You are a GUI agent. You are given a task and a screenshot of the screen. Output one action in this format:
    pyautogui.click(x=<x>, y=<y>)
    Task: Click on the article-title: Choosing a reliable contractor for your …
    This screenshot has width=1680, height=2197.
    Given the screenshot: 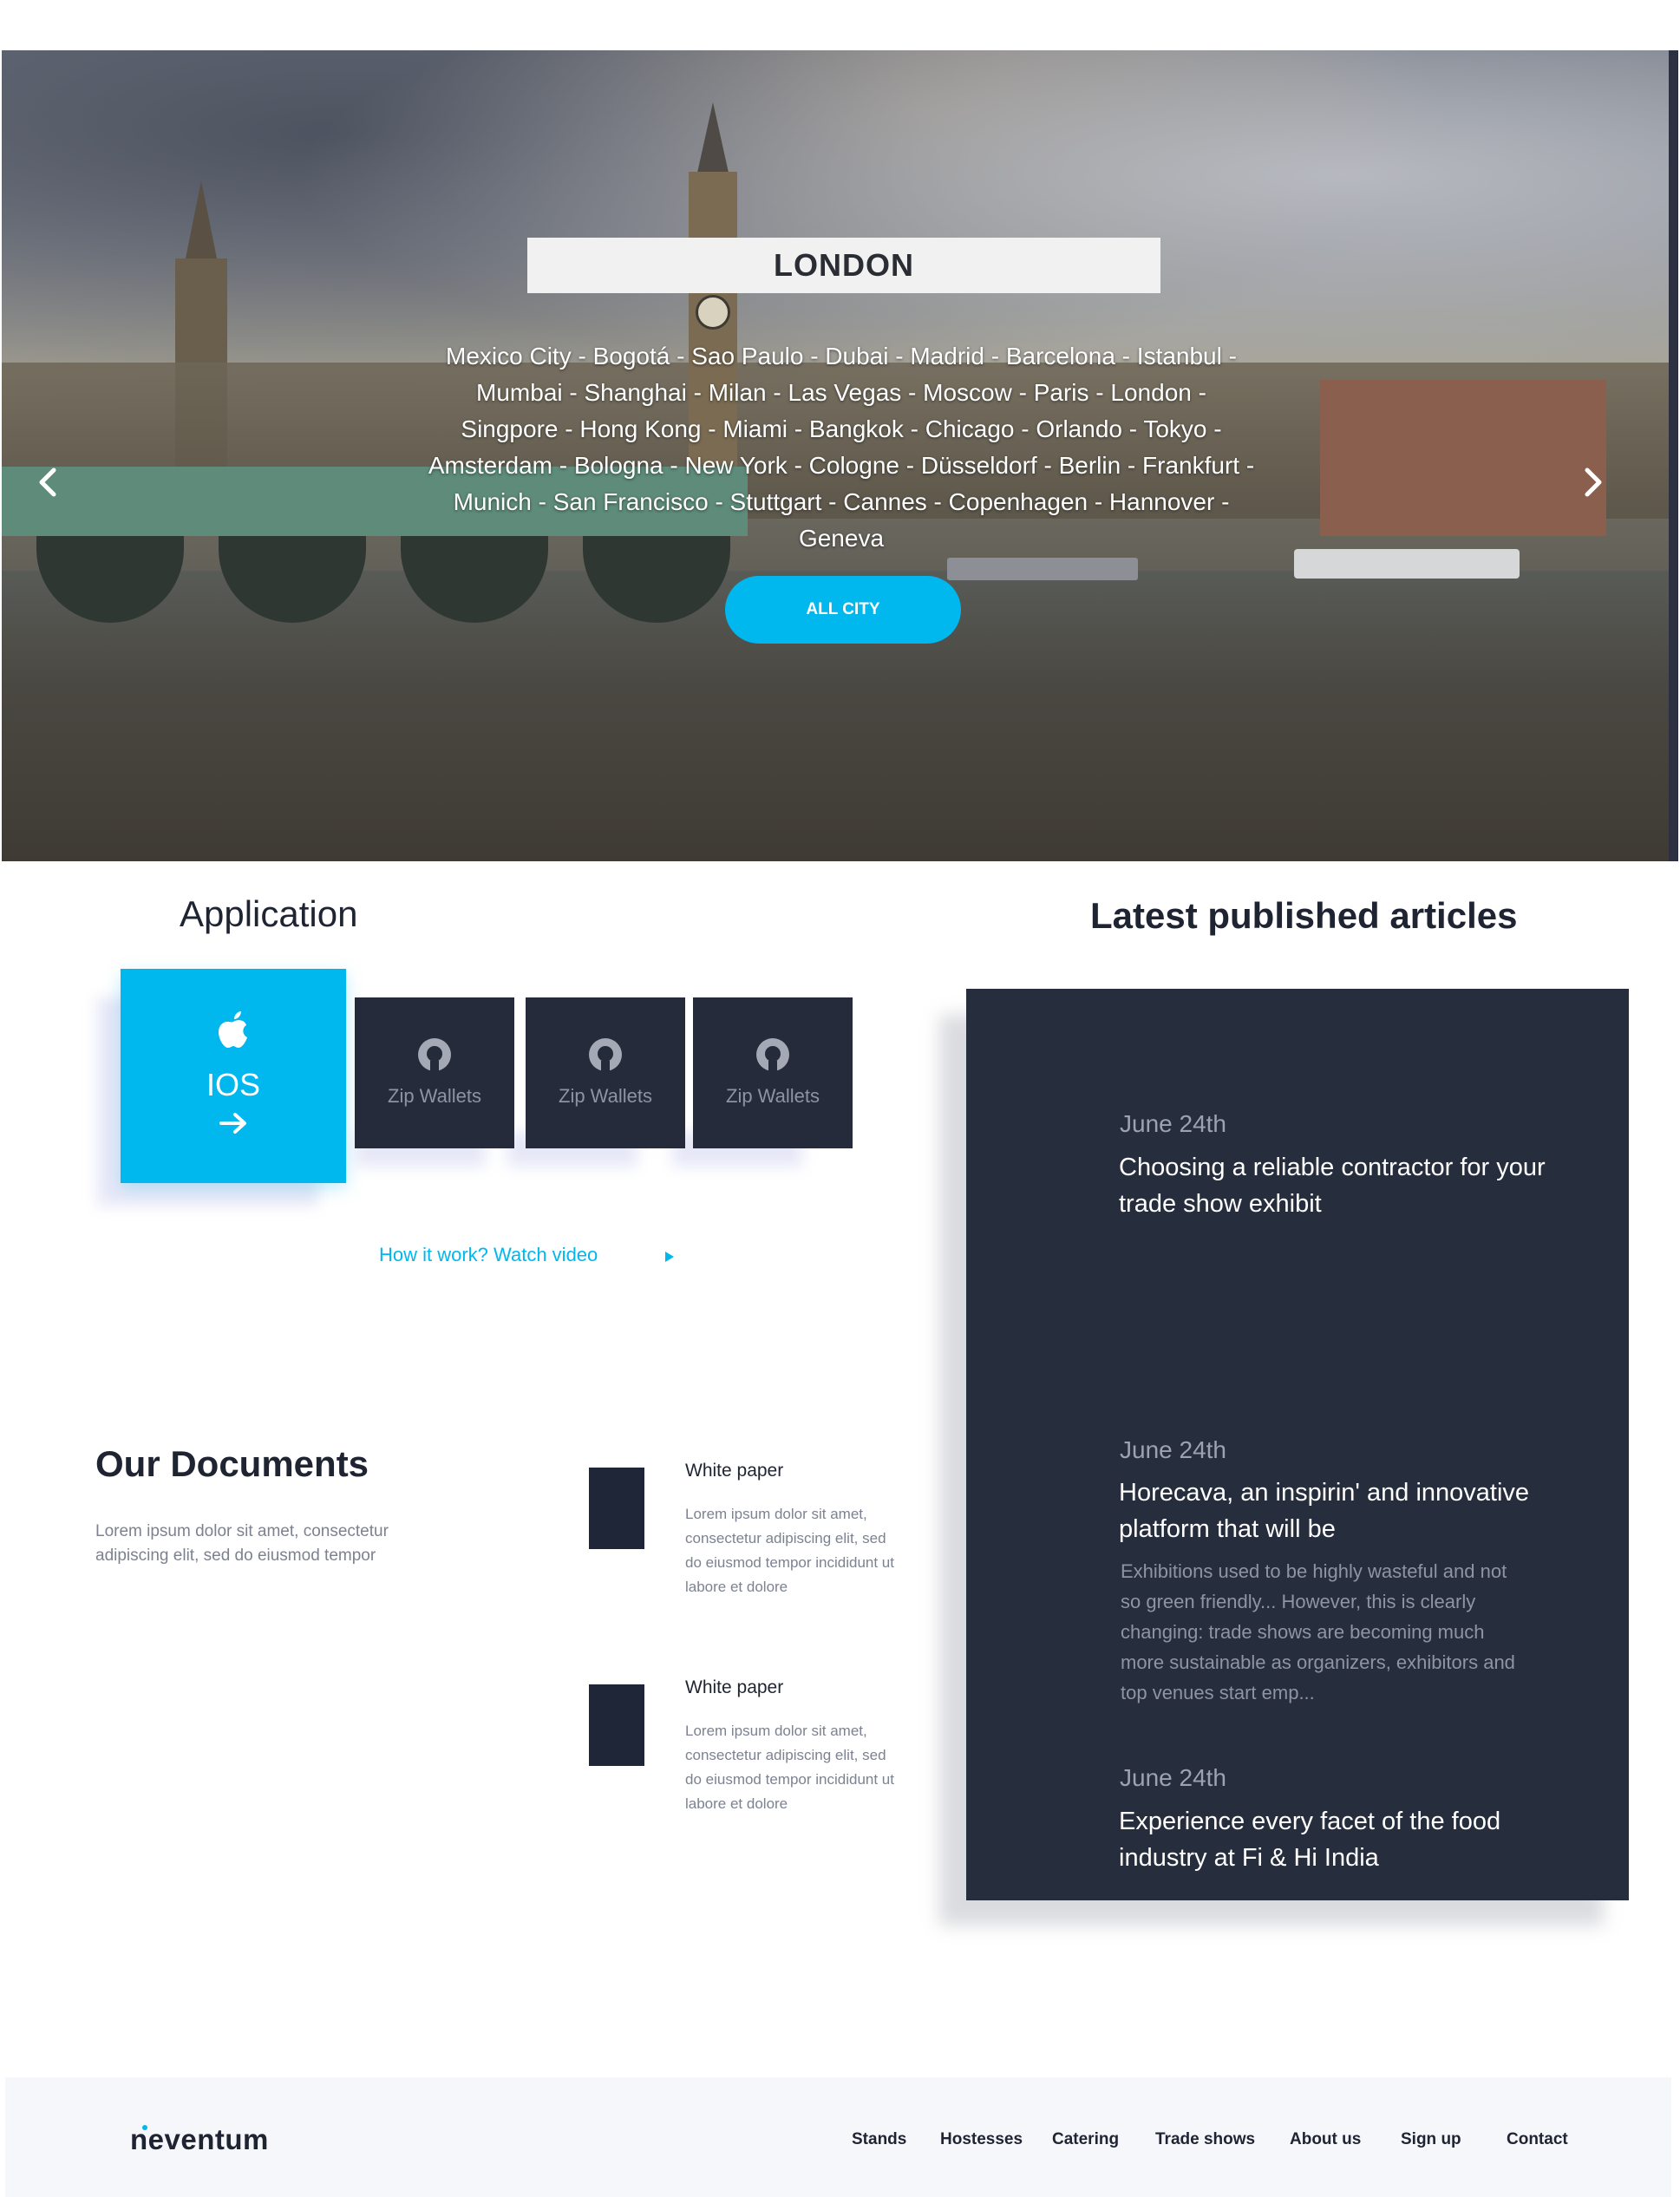 What is the action you would take?
    pyautogui.click(x=1344, y=1185)
    